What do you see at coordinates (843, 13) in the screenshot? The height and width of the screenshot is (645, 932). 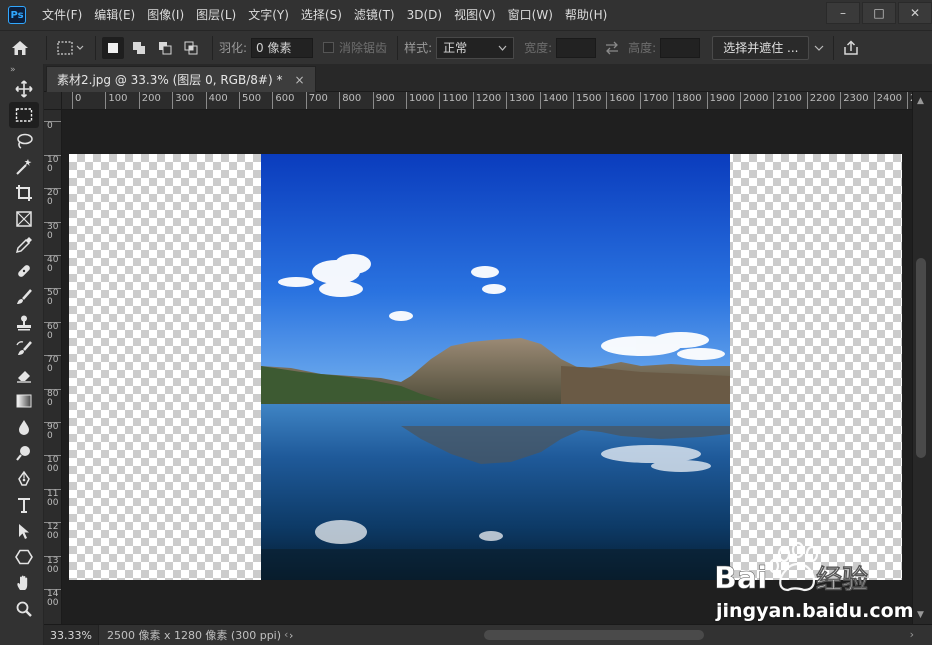 I see `minimize-button: –` at bounding box center [843, 13].